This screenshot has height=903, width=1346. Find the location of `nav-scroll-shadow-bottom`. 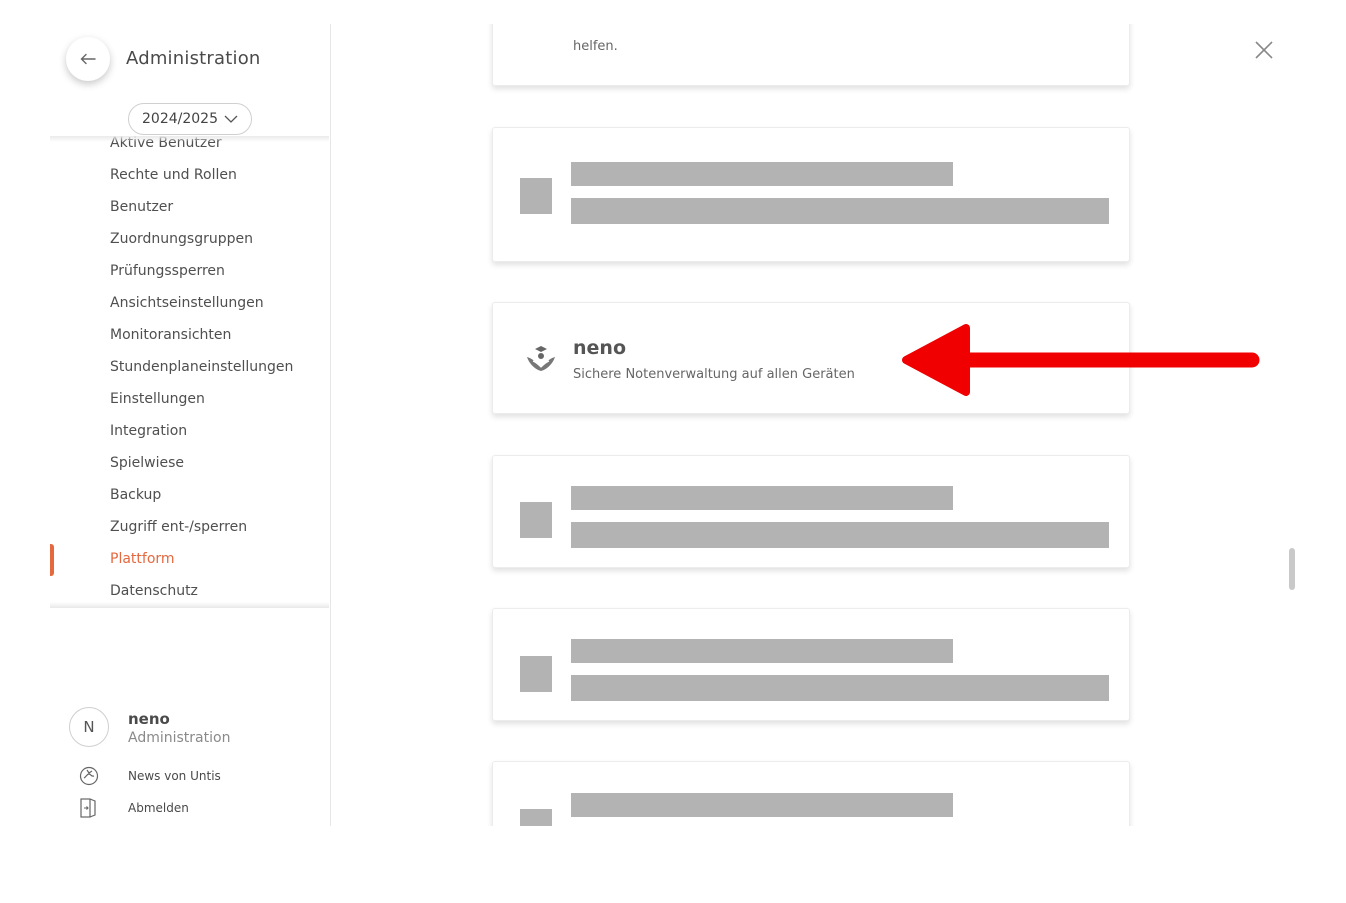

nav-scroll-shadow-bottom is located at coordinates (189, 605).